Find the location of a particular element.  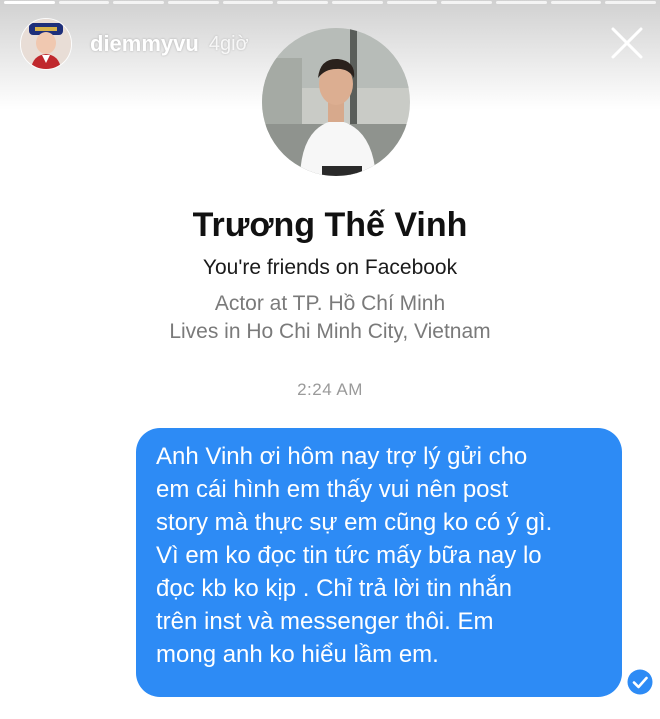

seen-check-icon is located at coordinates (640, 682).